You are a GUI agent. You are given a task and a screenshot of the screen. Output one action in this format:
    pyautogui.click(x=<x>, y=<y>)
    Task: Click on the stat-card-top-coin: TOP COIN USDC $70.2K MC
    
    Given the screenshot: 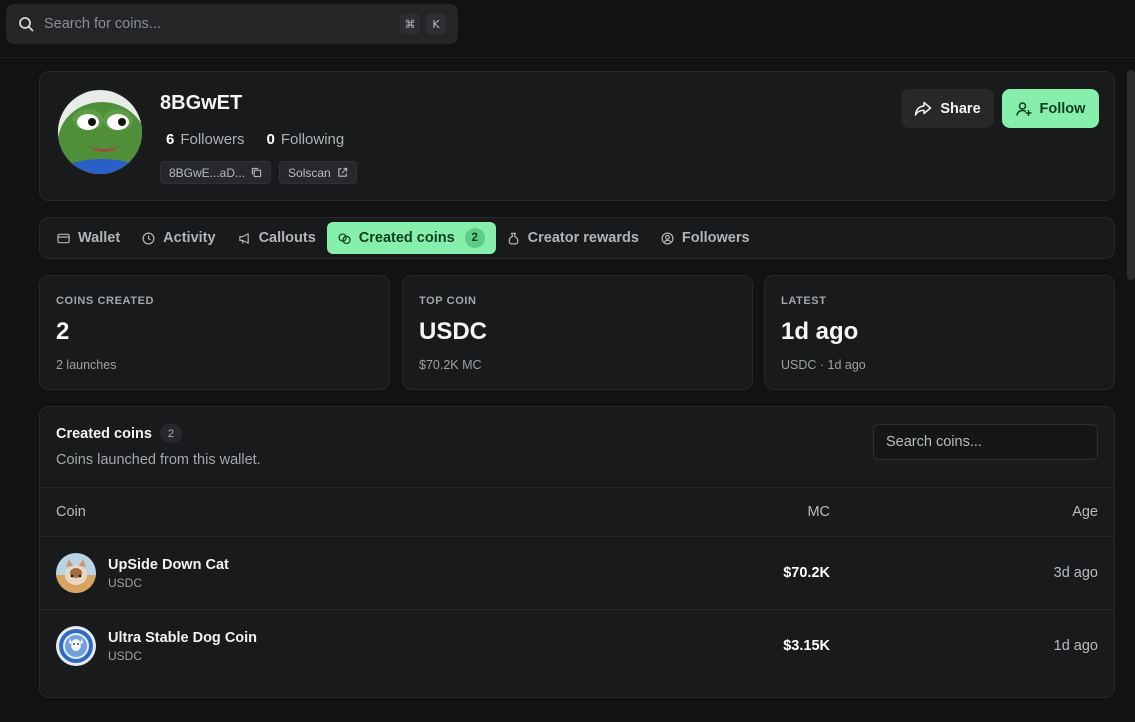 What is the action you would take?
    pyautogui.click(x=577, y=332)
    